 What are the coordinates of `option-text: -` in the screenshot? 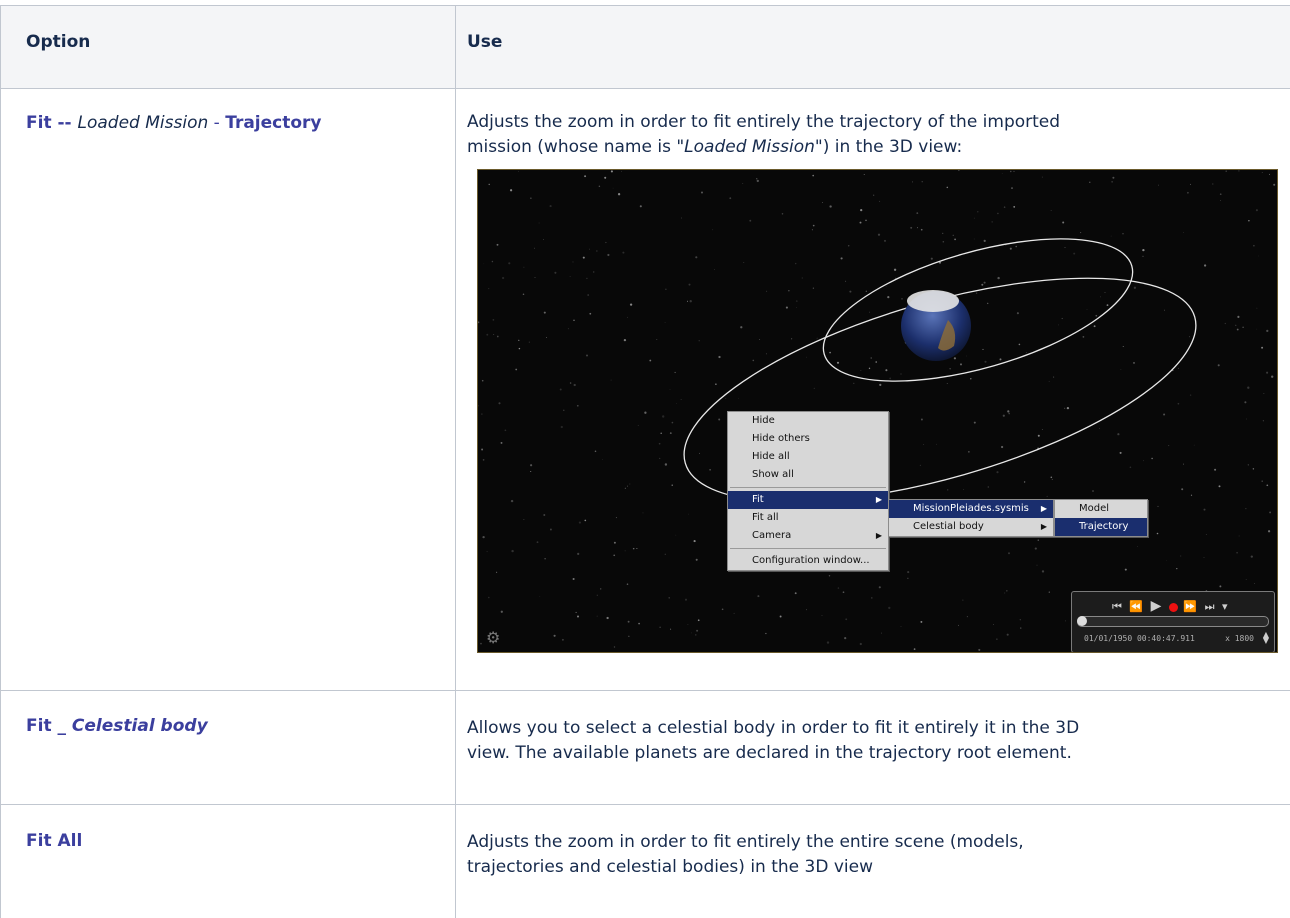 It's located at (217, 123).